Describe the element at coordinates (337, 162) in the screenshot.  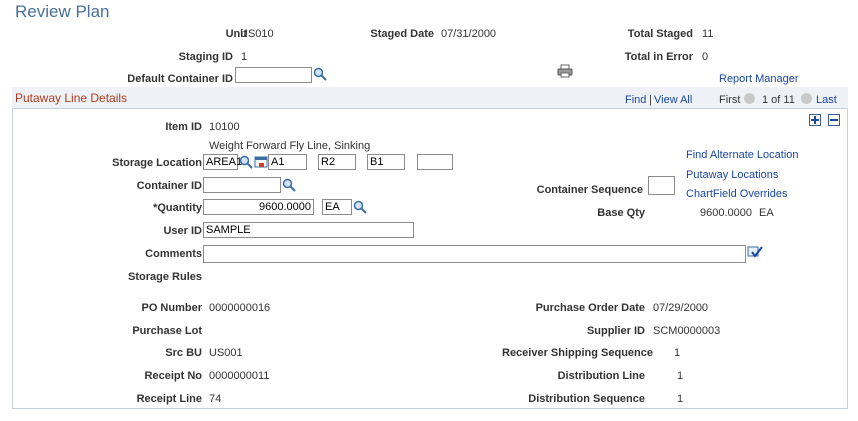
I see `storage-level2-input: R2` at that location.